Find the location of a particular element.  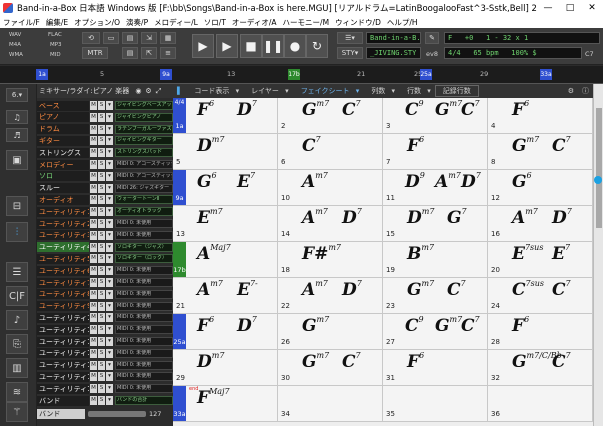

chord-cell: 22 Am7 D7 is located at coordinates (330, 296).